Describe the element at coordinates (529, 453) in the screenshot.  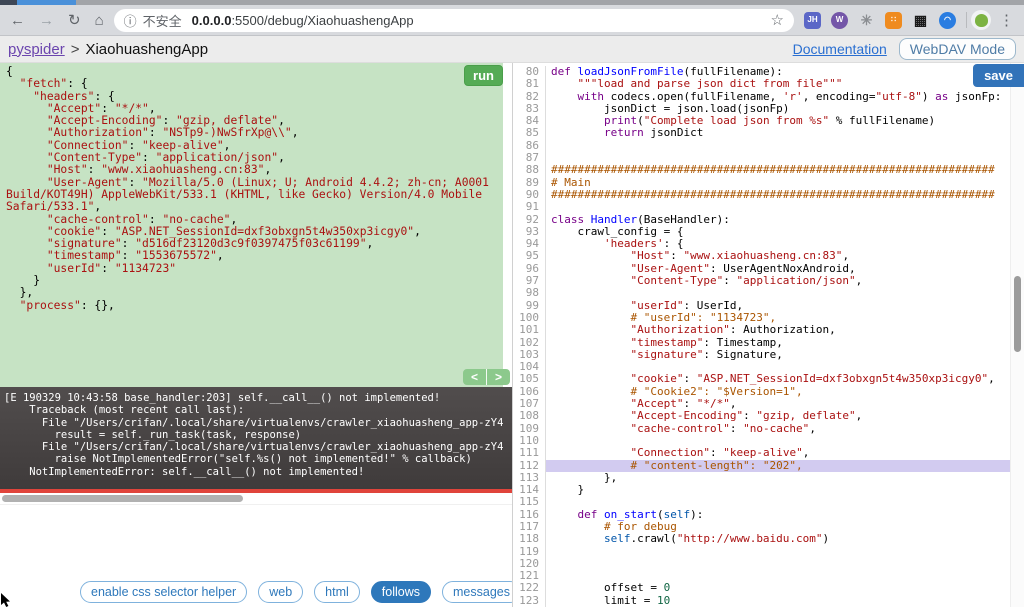
I see `line-number: 111` at that location.